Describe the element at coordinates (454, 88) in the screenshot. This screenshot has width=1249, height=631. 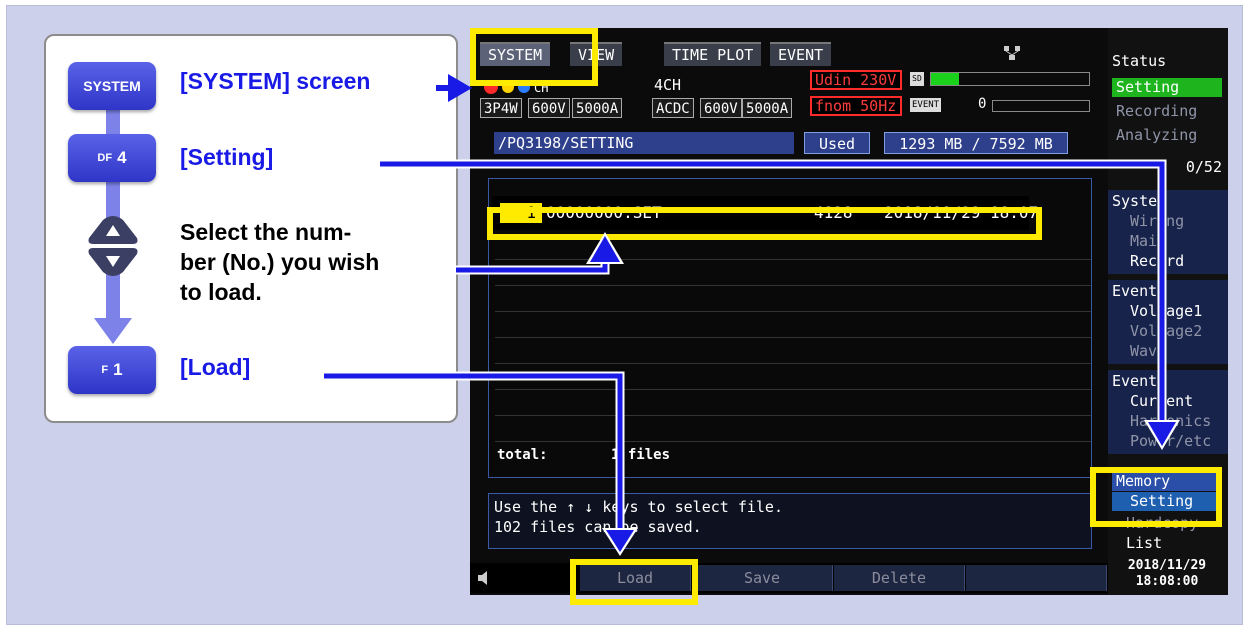
I see `arrow-to-system-tab-icon` at that location.